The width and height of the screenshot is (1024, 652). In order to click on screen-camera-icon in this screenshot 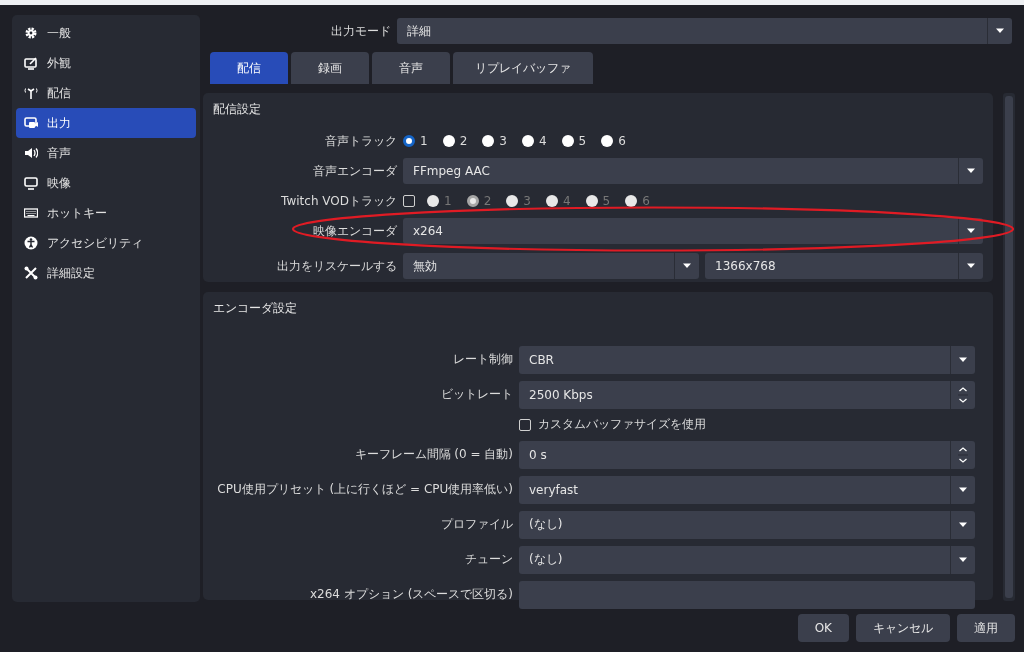, I will do `click(31, 123)`.